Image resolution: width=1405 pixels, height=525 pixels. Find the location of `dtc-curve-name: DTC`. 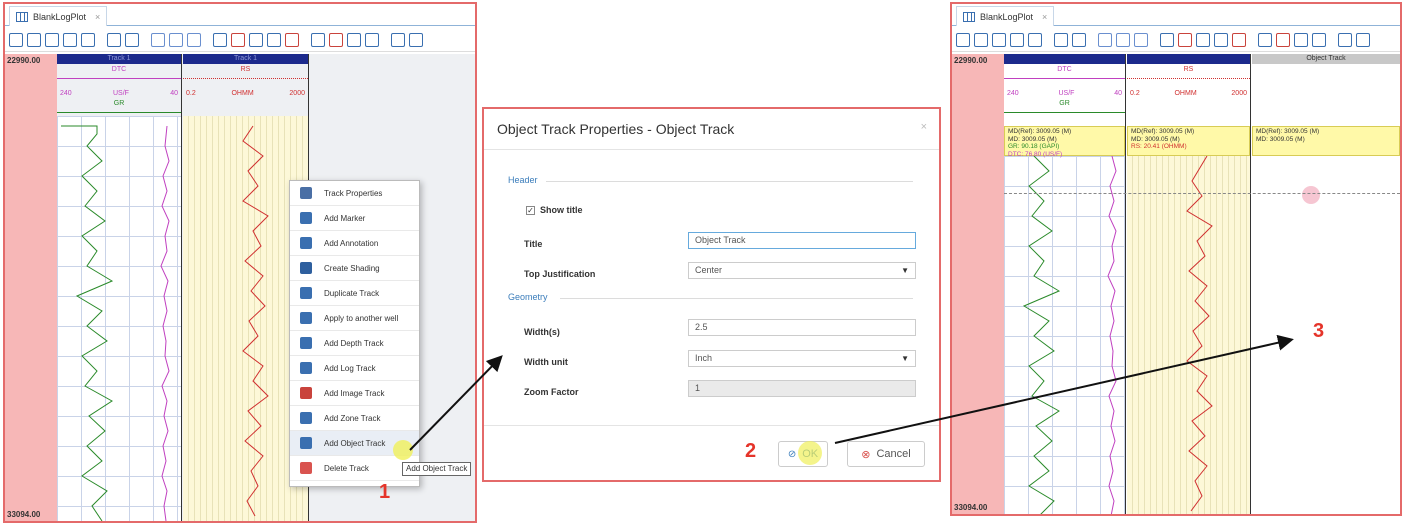

dtc-curve-name: DTC is located at coordinates (119, 69).